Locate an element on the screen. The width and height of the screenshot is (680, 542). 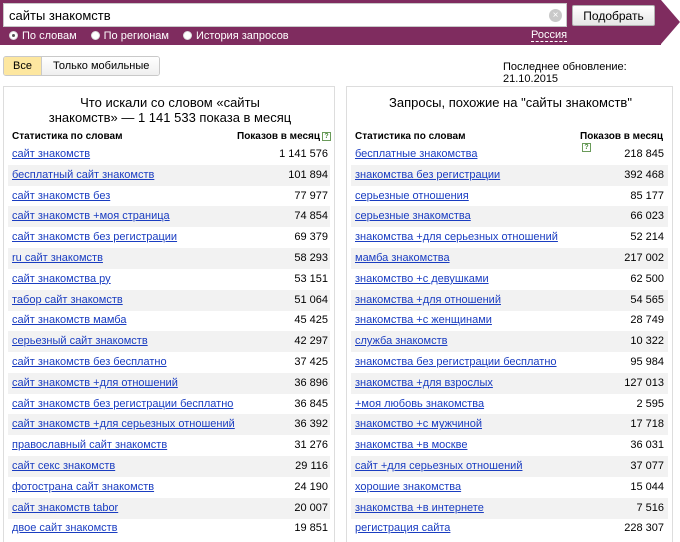
keyword-link: серьезный сайт знакомств is located at coordinates (80, 341).